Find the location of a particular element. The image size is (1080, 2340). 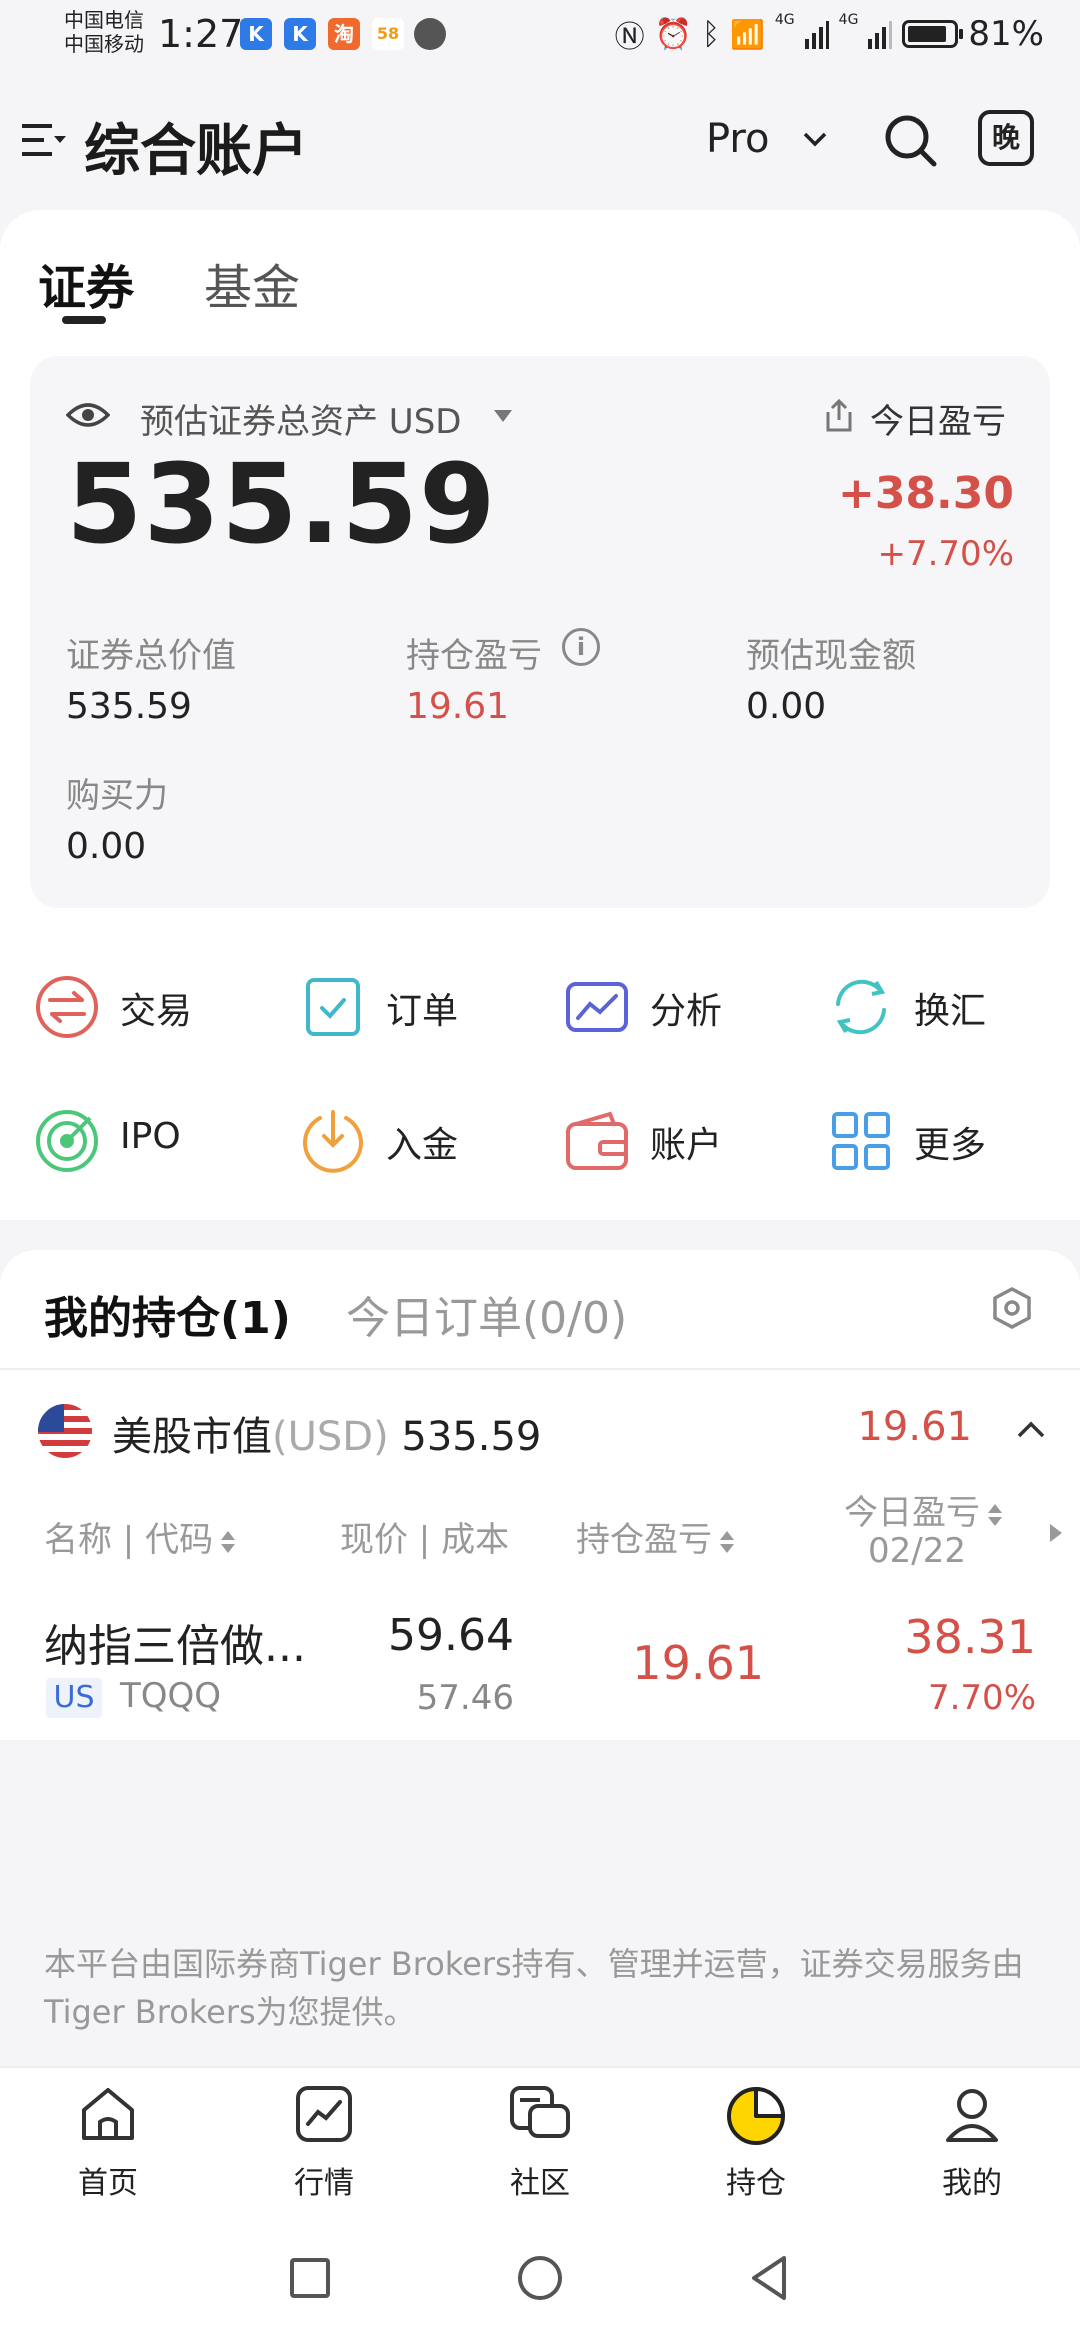

order-icon is located at coordinates (333, 1007).